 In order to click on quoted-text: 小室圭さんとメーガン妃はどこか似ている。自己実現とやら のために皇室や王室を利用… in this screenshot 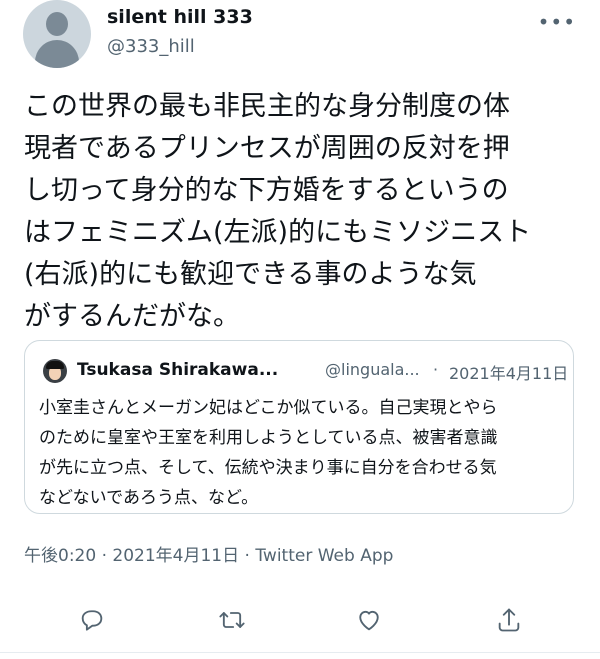, I will do `click(268, 453)`.